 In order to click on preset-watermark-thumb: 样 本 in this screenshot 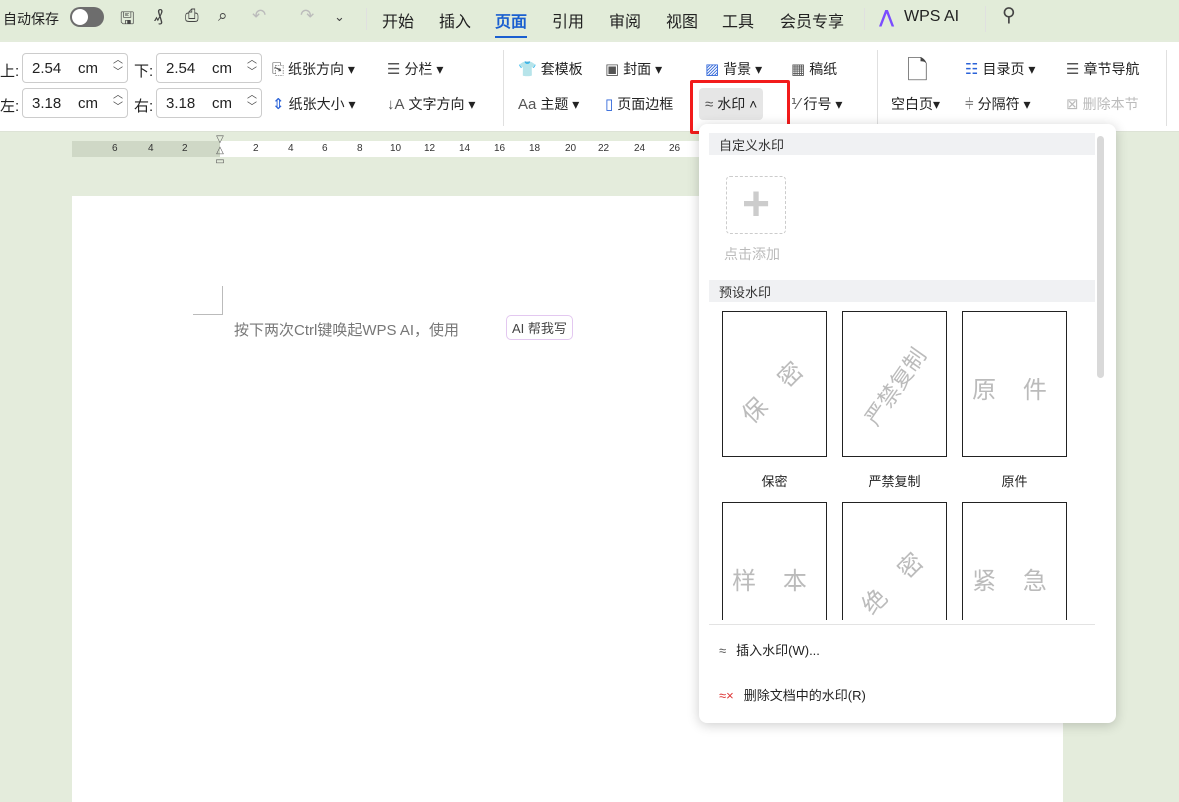, I will do `click(774, 561)`.